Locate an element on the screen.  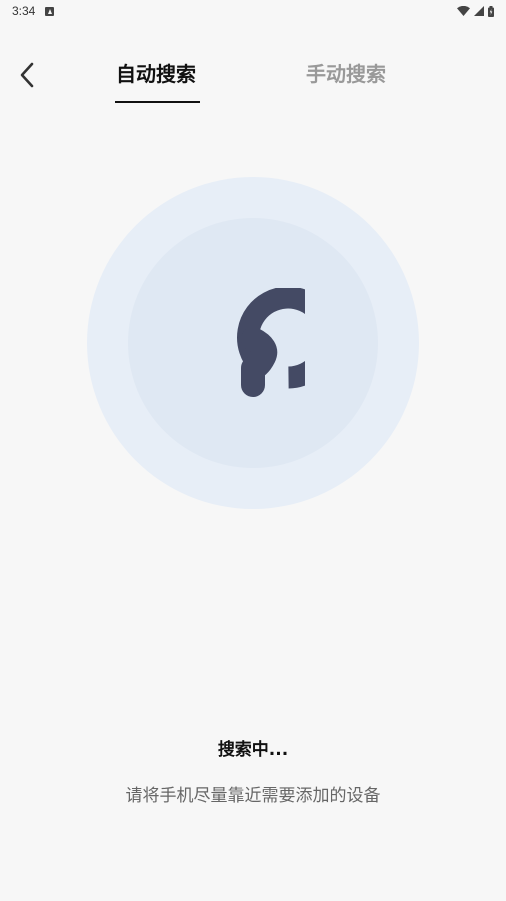
chevron-left-icon is located at coordinates (27, 75).